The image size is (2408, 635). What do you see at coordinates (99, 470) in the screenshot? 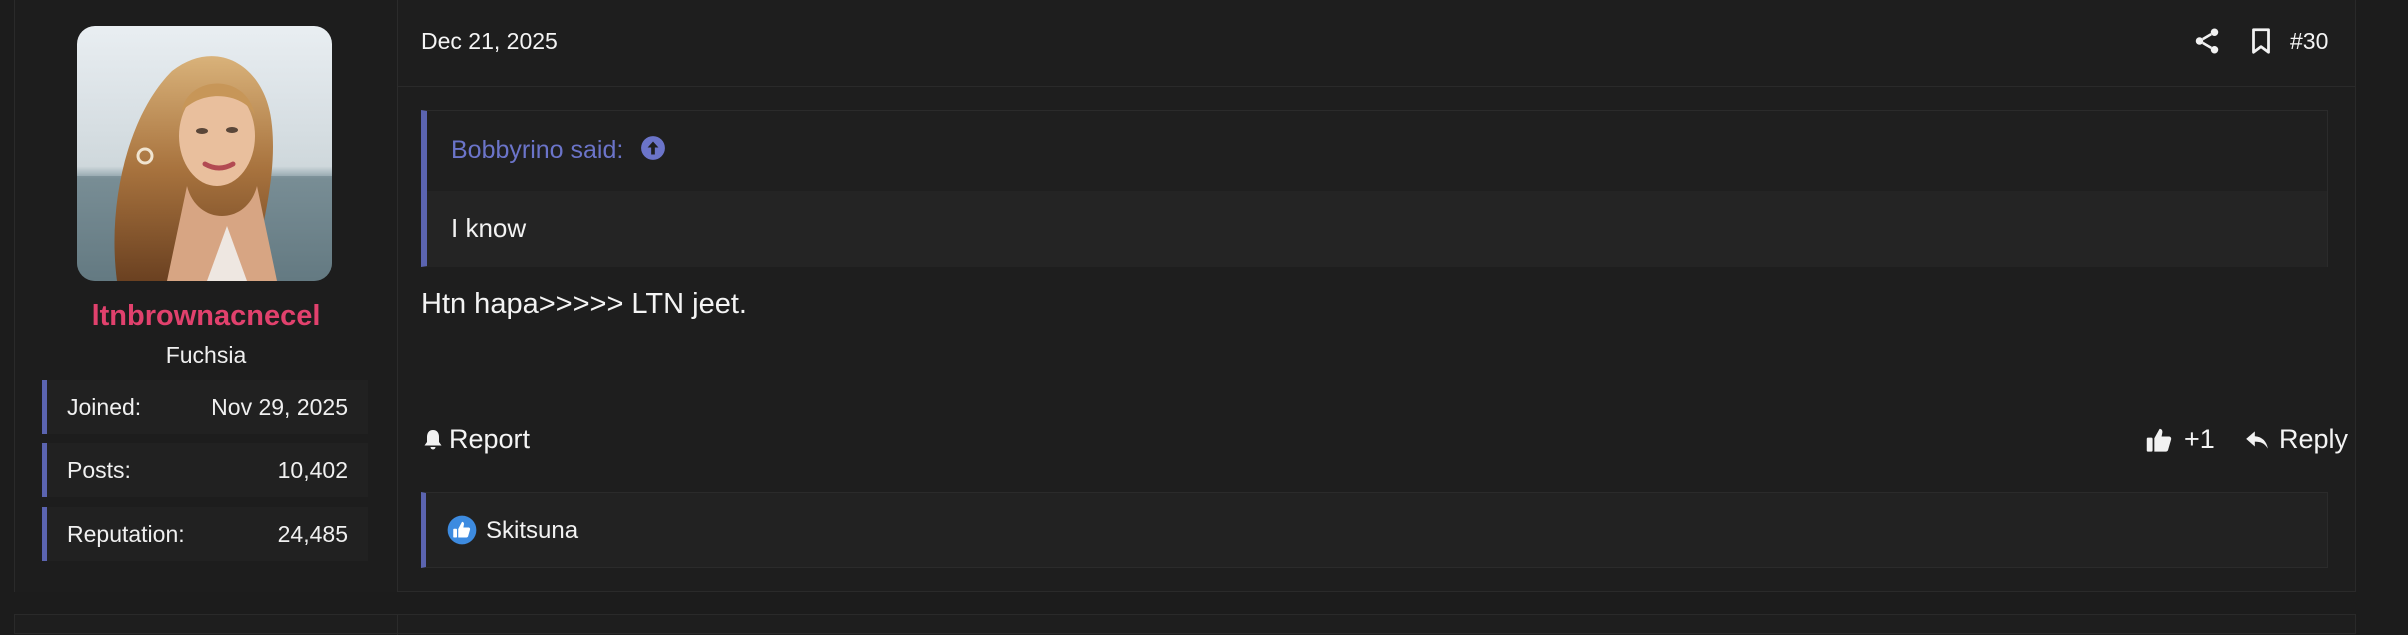
I see `stat-label: Posts:` at bounding box center [99, 470].